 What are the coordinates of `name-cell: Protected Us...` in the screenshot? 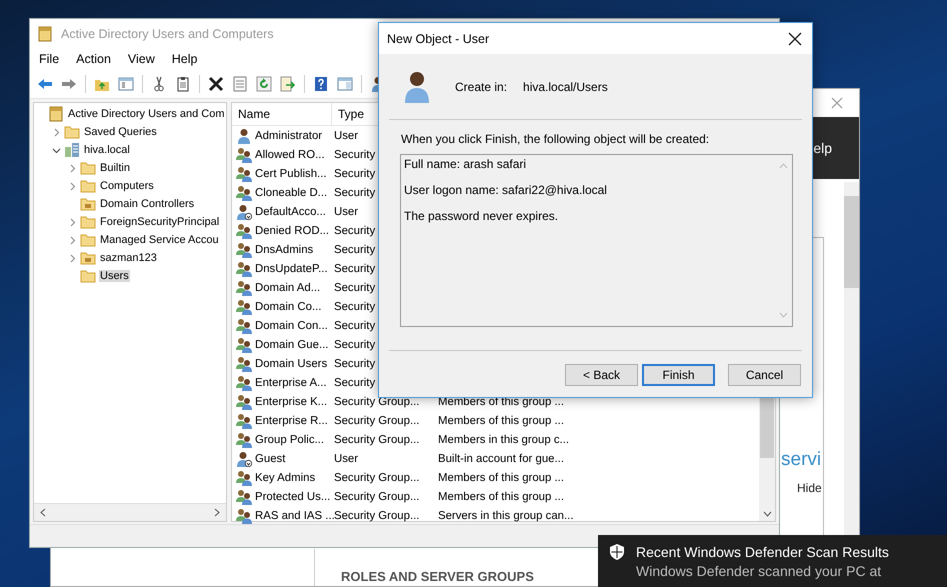 It's located at (292, 496).